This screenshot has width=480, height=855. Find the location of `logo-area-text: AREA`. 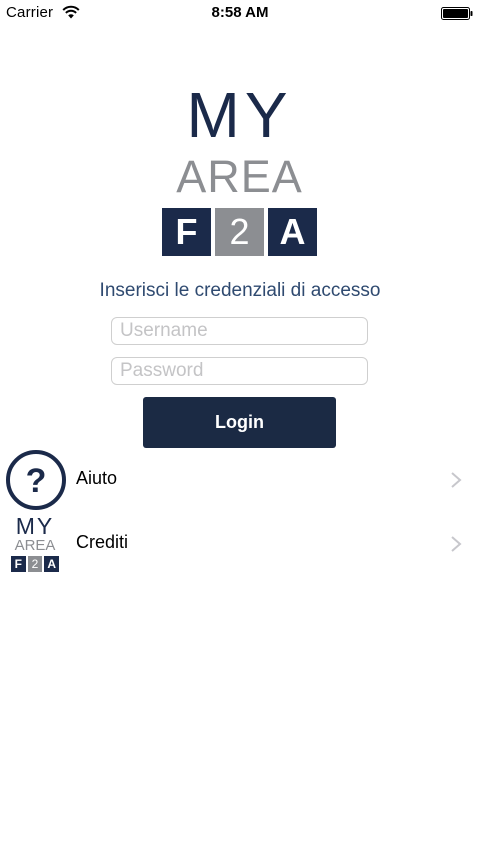

logo-area-text: AREA is located at coordinates (239, 176).